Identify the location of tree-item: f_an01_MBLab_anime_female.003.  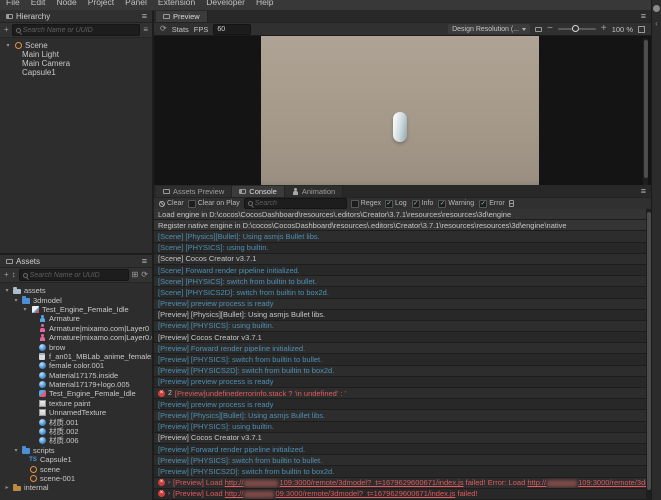
(76, 356).